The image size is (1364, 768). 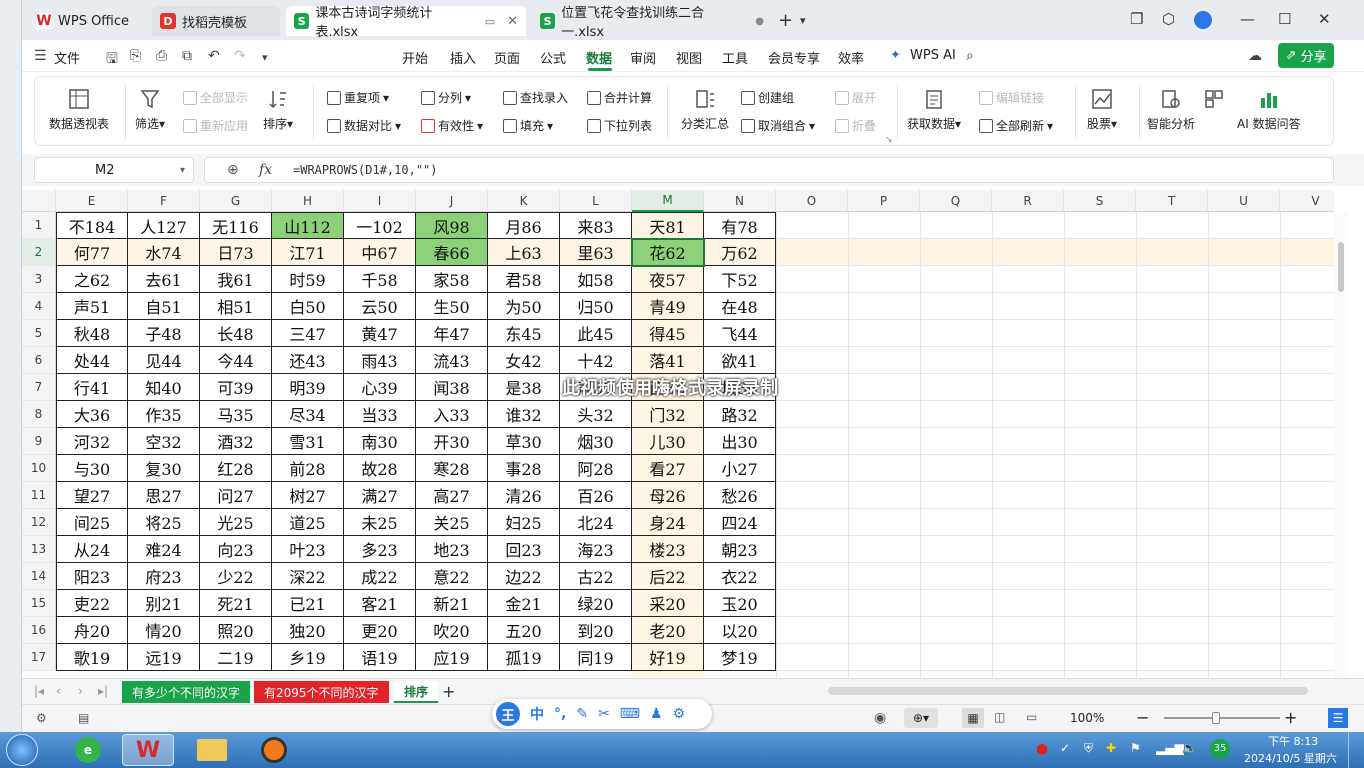 I want to click on cell-g12: 光25, so click(x=236, y=522).